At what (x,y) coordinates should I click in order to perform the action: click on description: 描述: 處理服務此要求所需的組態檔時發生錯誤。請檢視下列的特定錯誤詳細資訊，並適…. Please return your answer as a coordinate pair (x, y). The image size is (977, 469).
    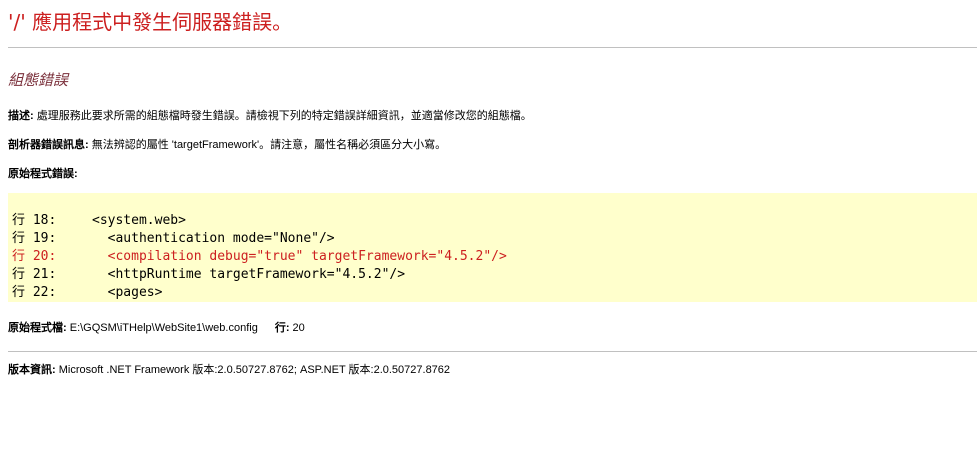
    Looking at the image, I should click on (270, 115).